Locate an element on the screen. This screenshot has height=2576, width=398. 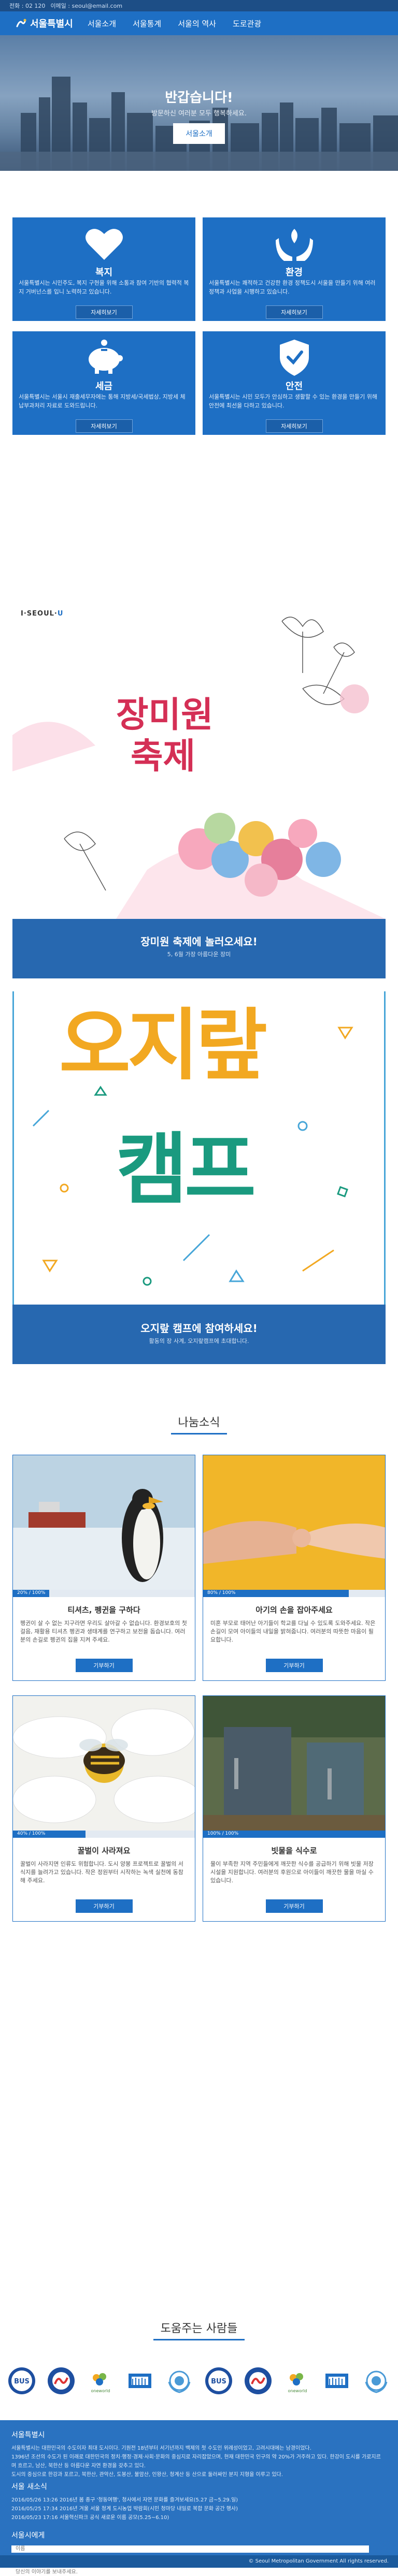
hero-banner: 반갑습니다! 방문하신 여러분 모두 행복하세요. 서울소개 is located at coordinates (199, 103).